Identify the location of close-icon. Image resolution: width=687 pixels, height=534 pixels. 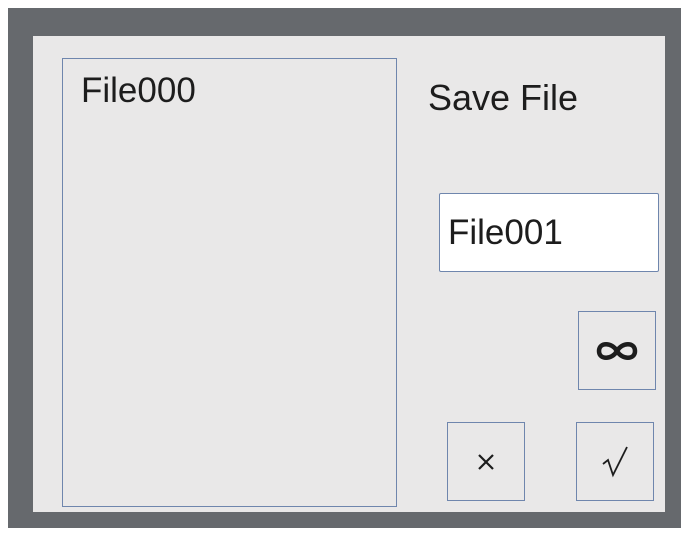
(486, 462).